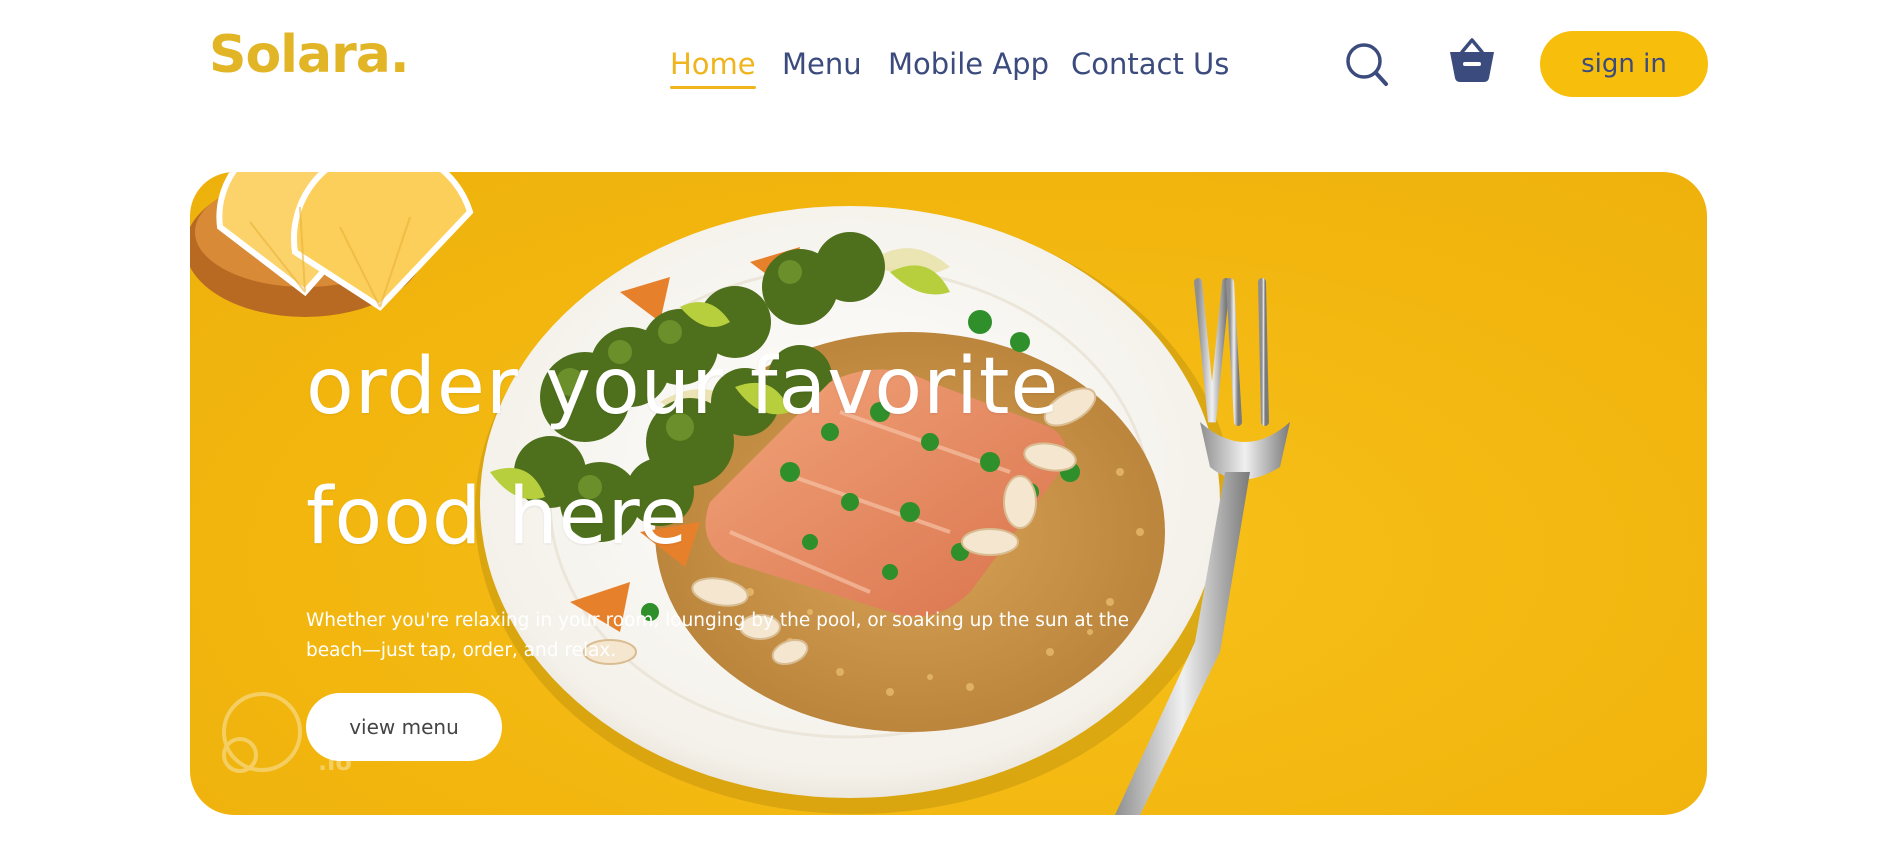  I want to click on hero-title-line-2: food here, so click(497, 517).